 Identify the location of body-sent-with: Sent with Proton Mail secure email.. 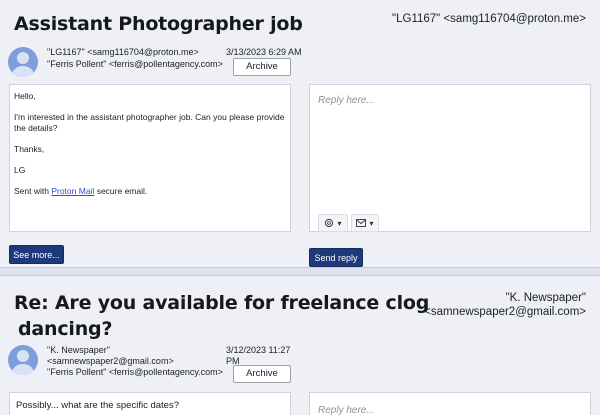
(81, 191).